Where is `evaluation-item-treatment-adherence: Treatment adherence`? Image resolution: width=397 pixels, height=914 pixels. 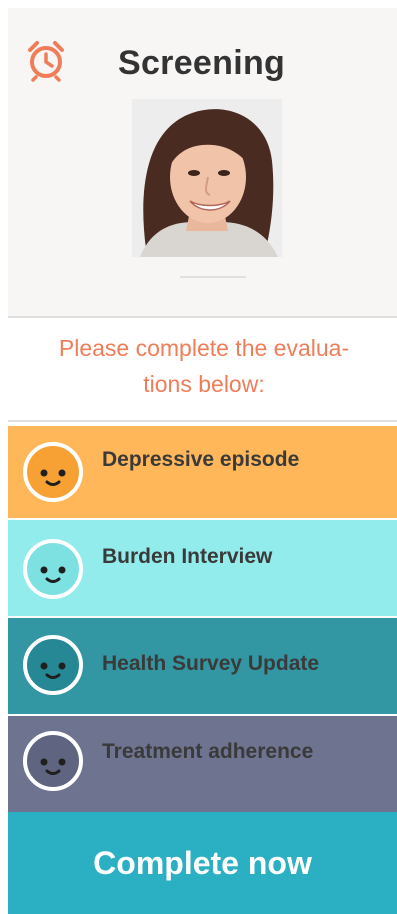 evaluation-item-treatment-adherence: Treatment adherence is located at coordinates (202, 764).